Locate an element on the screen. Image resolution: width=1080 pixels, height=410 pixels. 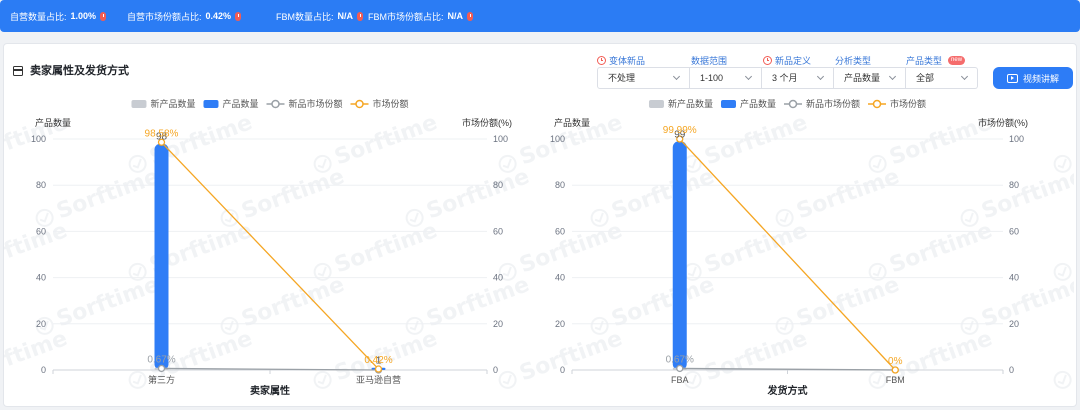
new-badge: new is located at coordinates (957, 60).